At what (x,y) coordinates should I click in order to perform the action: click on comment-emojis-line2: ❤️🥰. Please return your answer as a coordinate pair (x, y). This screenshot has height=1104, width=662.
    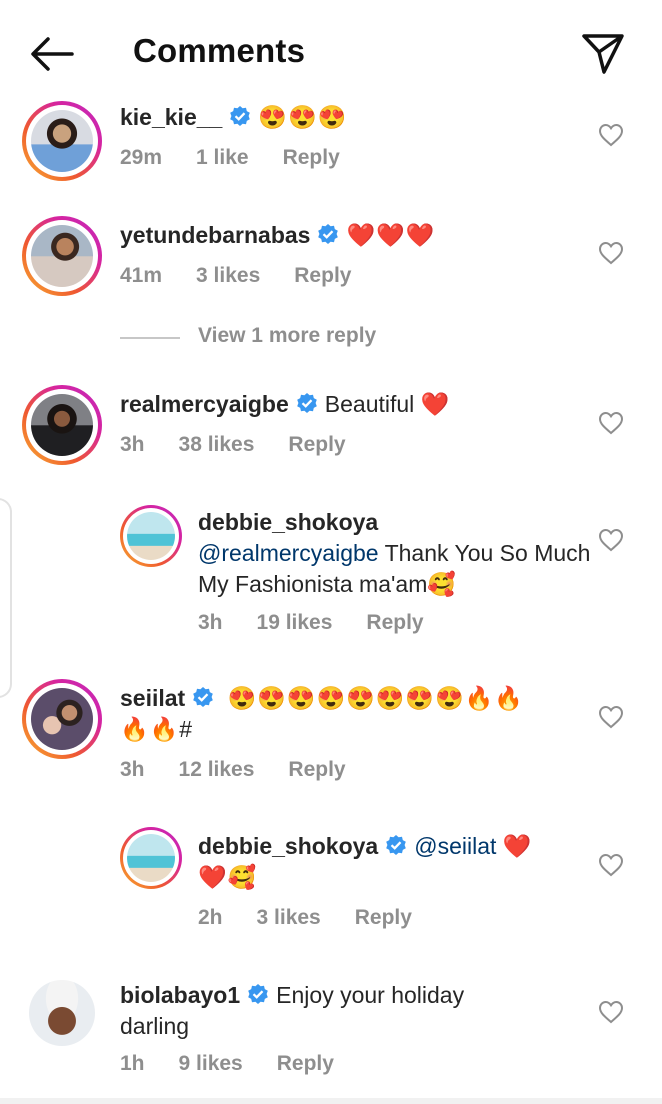
    Looking at the image, I should click on (228, 877).